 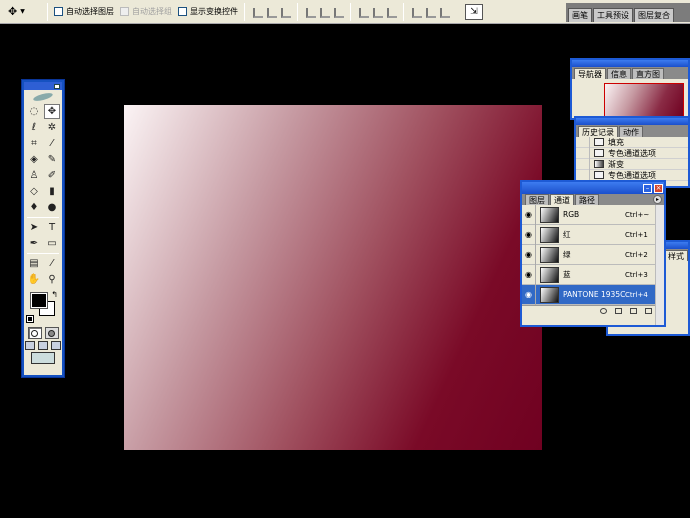 What do you see at coordinates (84, 11) in the screenshot?
I see `auto-select-layer-checkbox: 自动选择图层` at bounding box center [84, 11].